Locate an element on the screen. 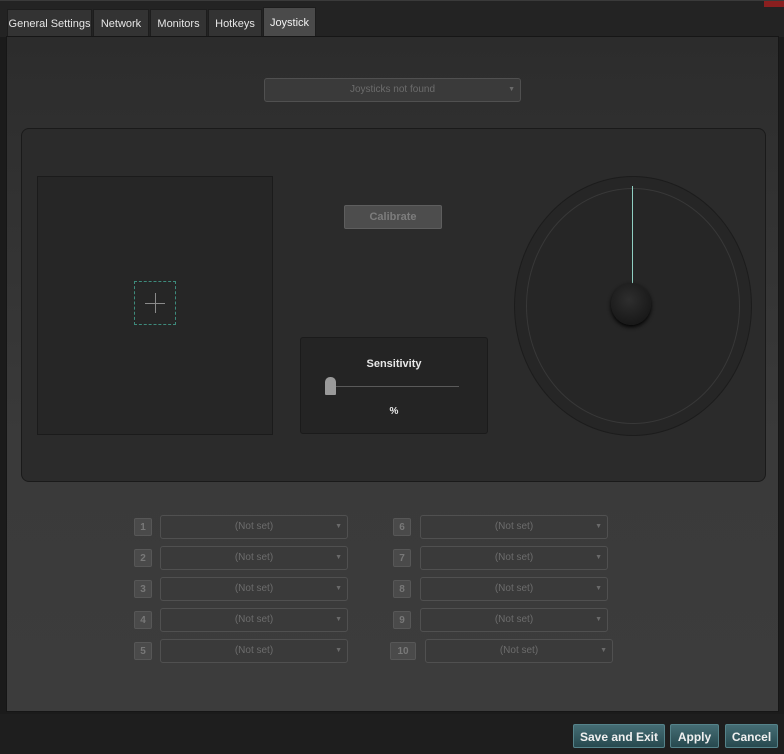 Image resolution: width=784 pixels, height=754 pixels. slot-number: 7 is located at coordinates (402, 558).